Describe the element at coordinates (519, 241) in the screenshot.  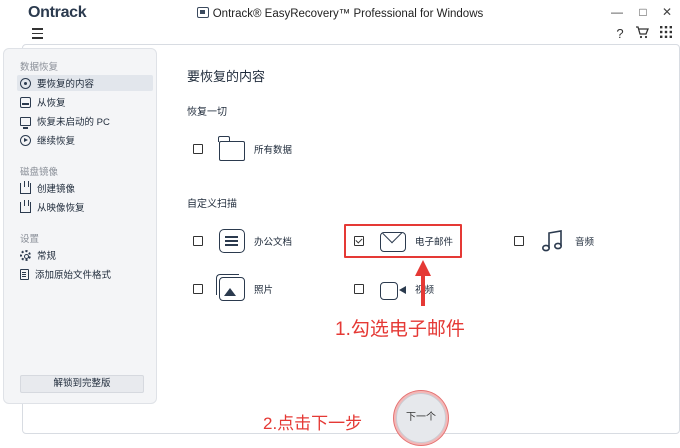
I see `audio-checkbox` at that location.